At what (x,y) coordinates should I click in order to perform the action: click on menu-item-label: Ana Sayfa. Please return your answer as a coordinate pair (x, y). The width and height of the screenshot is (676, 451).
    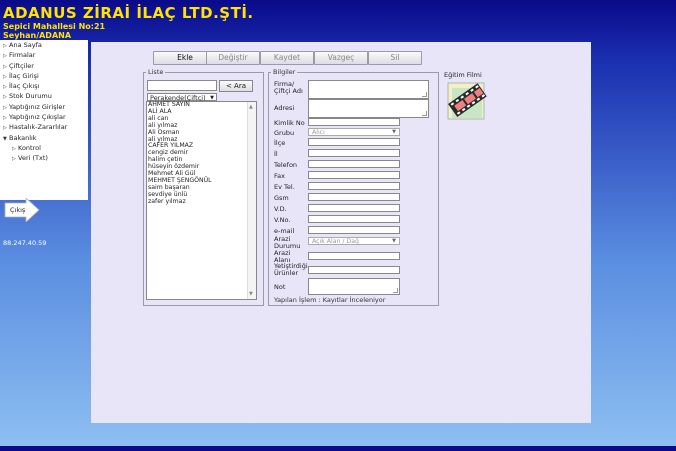
    Looking at the image, I should click on (25, 45).